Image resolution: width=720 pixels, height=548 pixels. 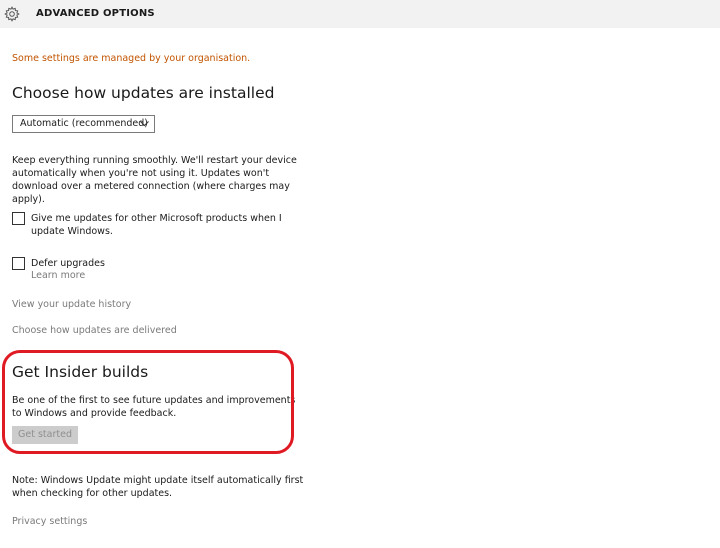 What do you see at coordinates (45, 435) in the screenshot?
I see `get-started-button: Get started` at bounding box center [45, 435].